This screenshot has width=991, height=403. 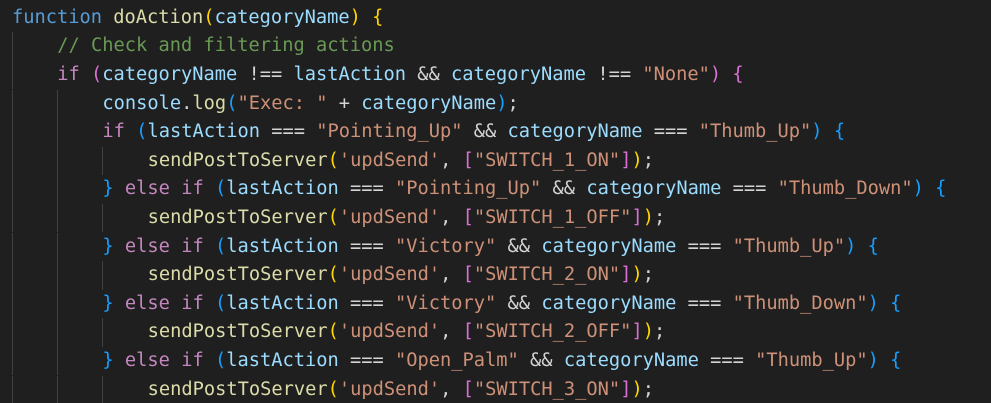 What do you see at coordinates (226, 46) in the screenshot?
I see `code-line: // Check and filtering actions` at bounding box center [226, 46].